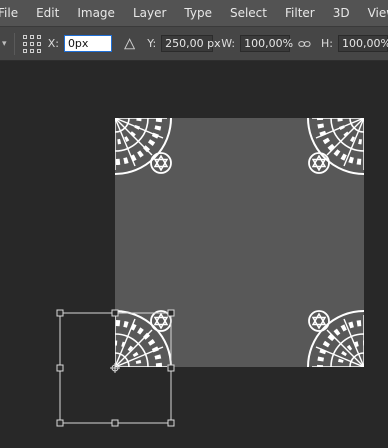  I want to click on star-ornament-bottom-right, so click(319, 321).